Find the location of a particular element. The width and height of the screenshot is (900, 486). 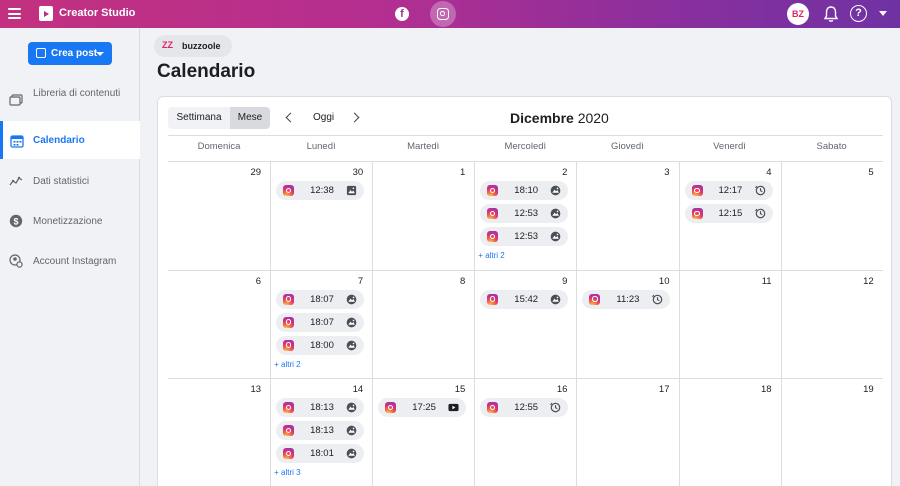

account-switcher: ZZ buzzoole is located at coordinates (193, 46).